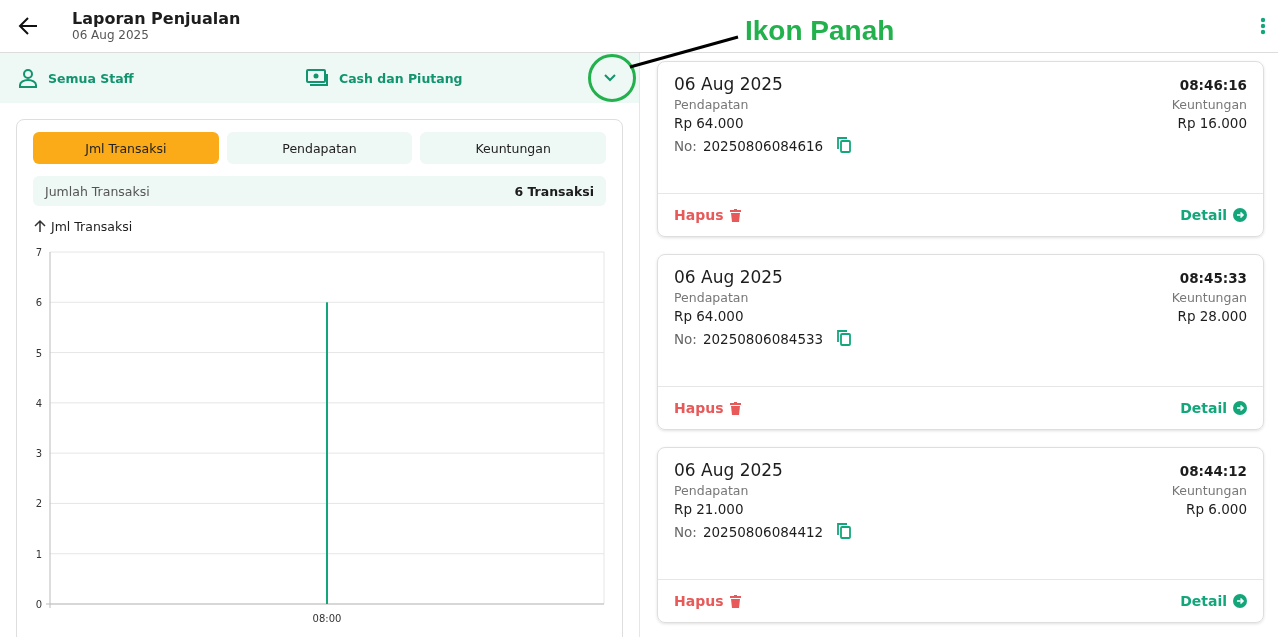 The image size is (1278, 637). I want to click on annotation-label: Ikon Panah, so click(820, 31).